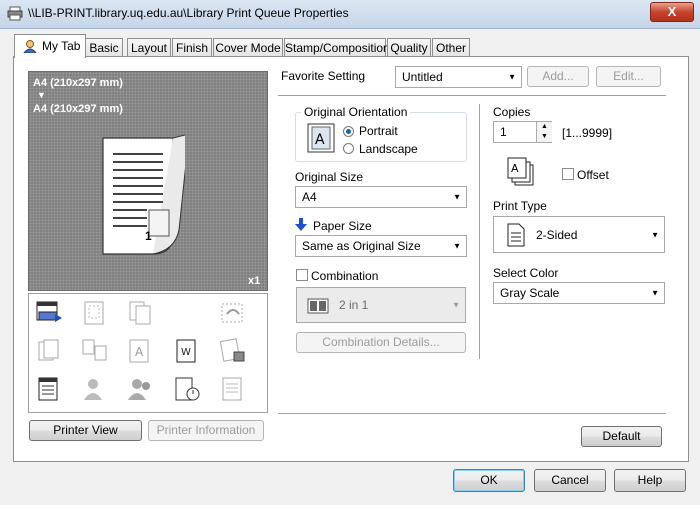  What do you see at coordinates (621, 436) in the screenshot?
I see `default-button: Default` at bounding box center [621, 436].